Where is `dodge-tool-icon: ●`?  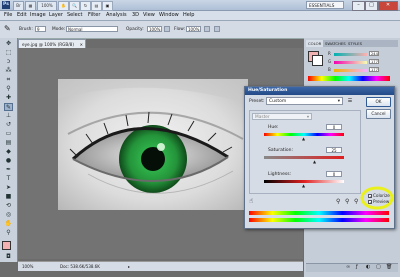 dodge-tool-icon: ● is located at coordinates (8, 161).